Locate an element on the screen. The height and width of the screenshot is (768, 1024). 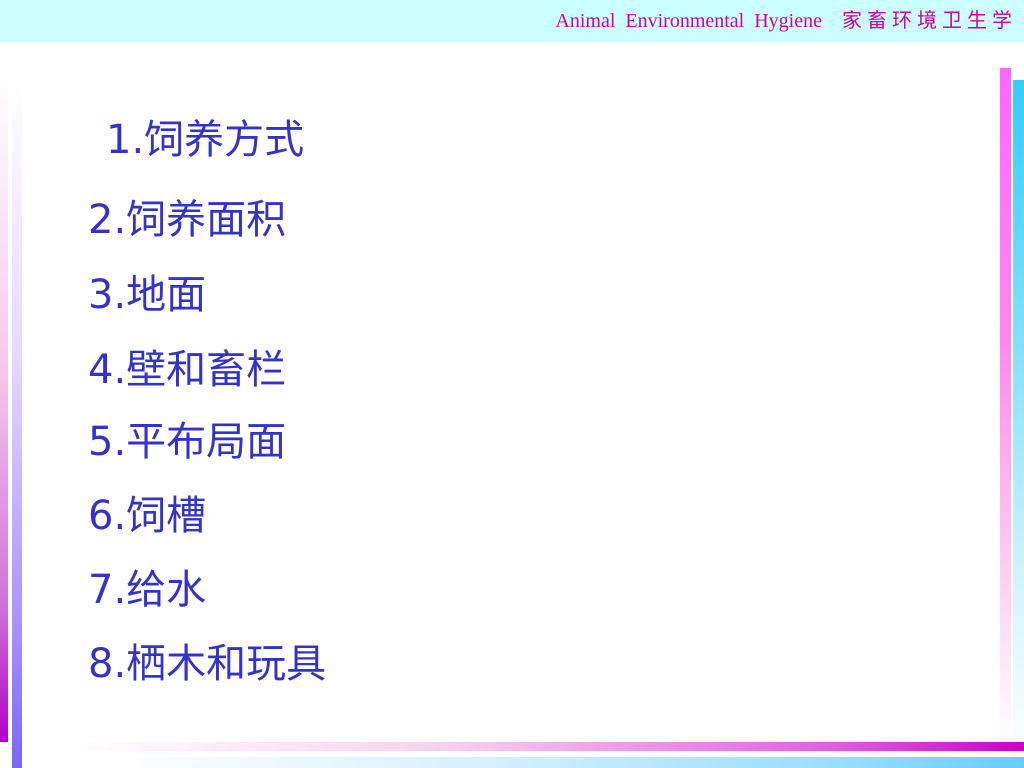
right-pink-bar is located at coordinates (1005, 408).